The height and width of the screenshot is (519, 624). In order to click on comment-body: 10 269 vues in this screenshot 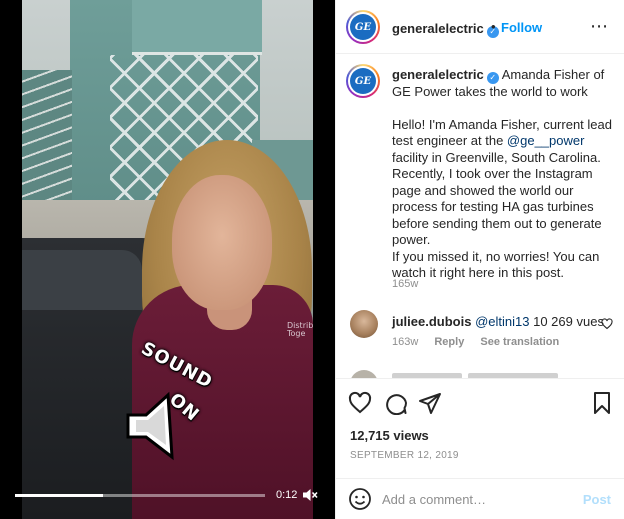, I will do `click(566, 321)`.